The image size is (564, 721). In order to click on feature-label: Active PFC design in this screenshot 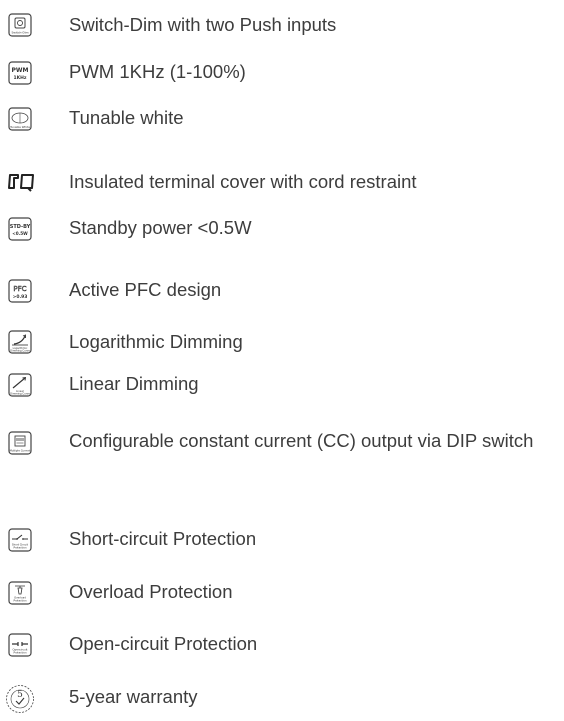, I will do `click(145, 289)`.